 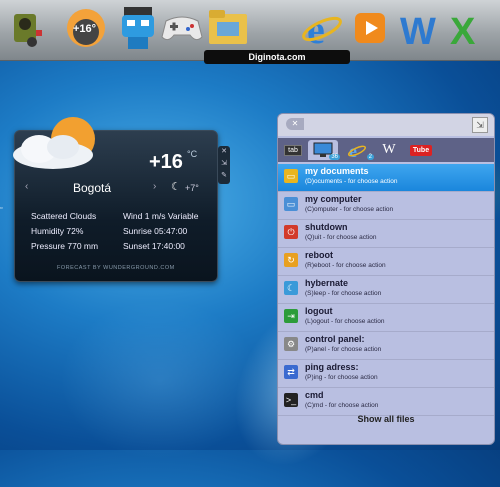 I want to click on dock-label: Diginota.com, so click(x=277, y=57).